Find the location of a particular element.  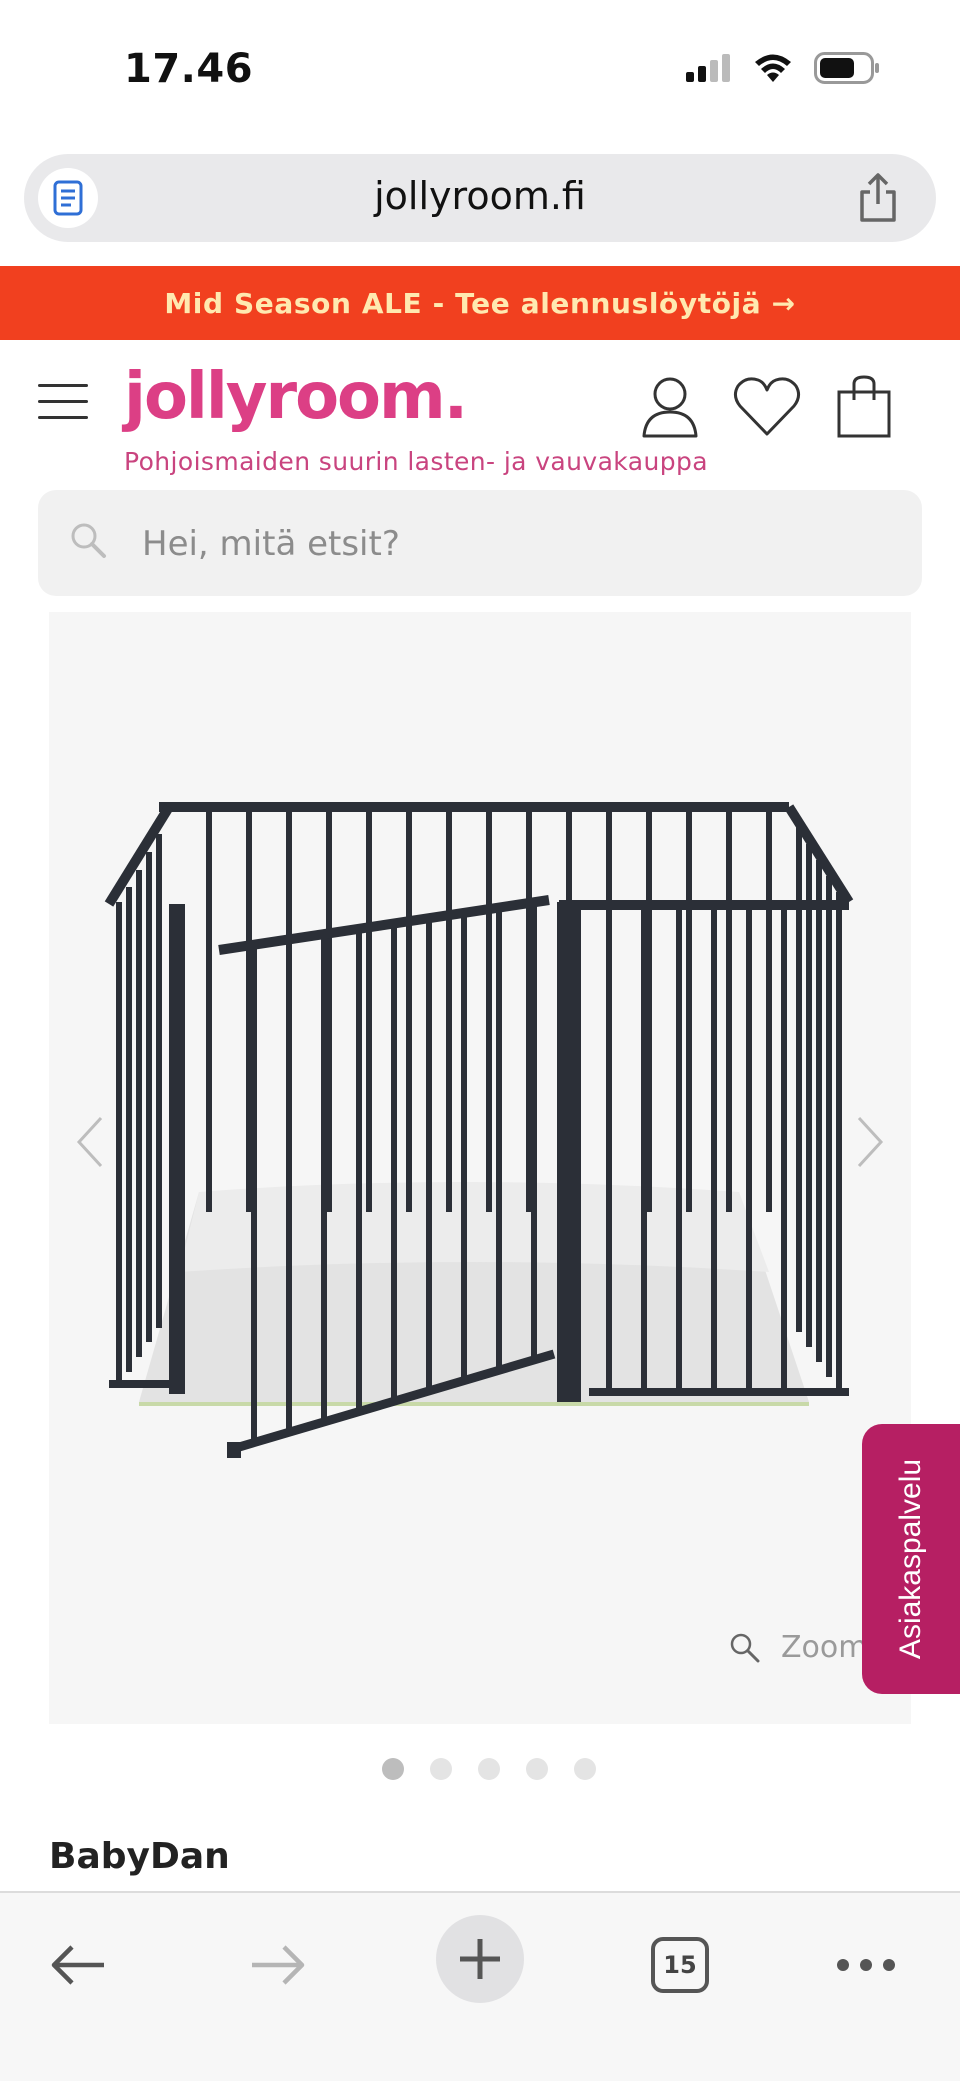

promo-text: Mid Season ALE - Tee alennuslöytöjä → is located at coordinates (479, 303).